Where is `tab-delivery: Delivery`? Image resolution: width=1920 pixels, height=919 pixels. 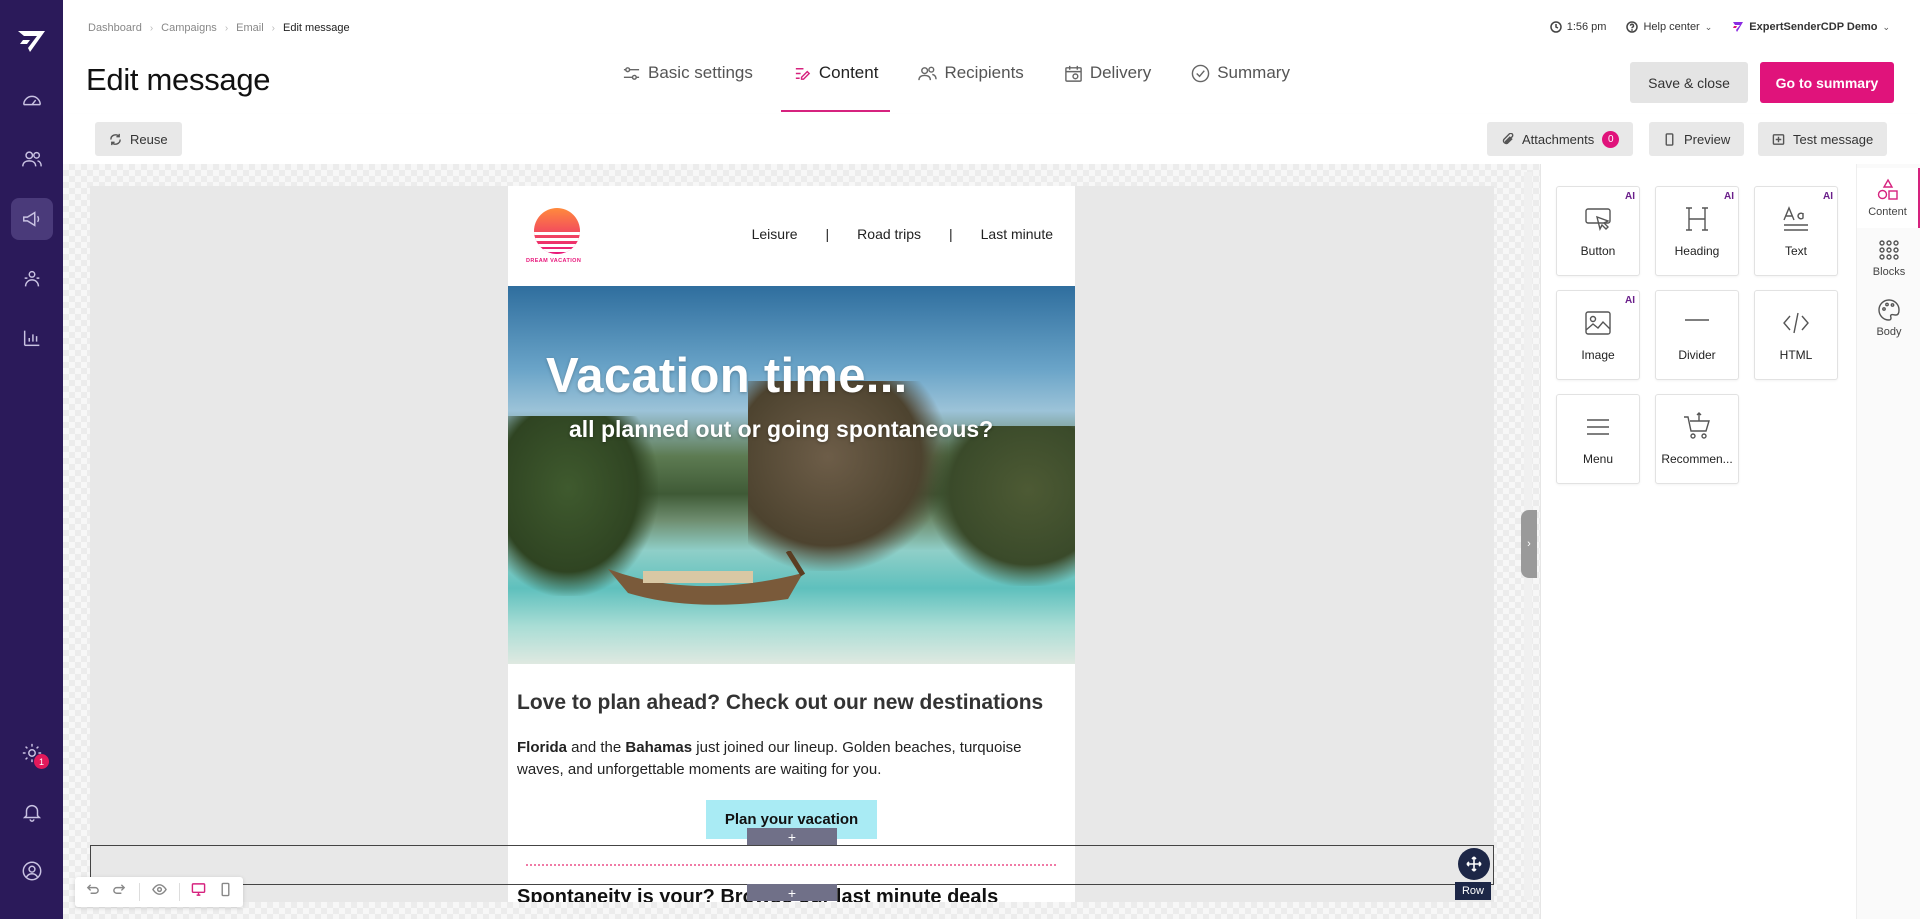 tab-delivery: Delivery is located at coordinates (1107, 85).